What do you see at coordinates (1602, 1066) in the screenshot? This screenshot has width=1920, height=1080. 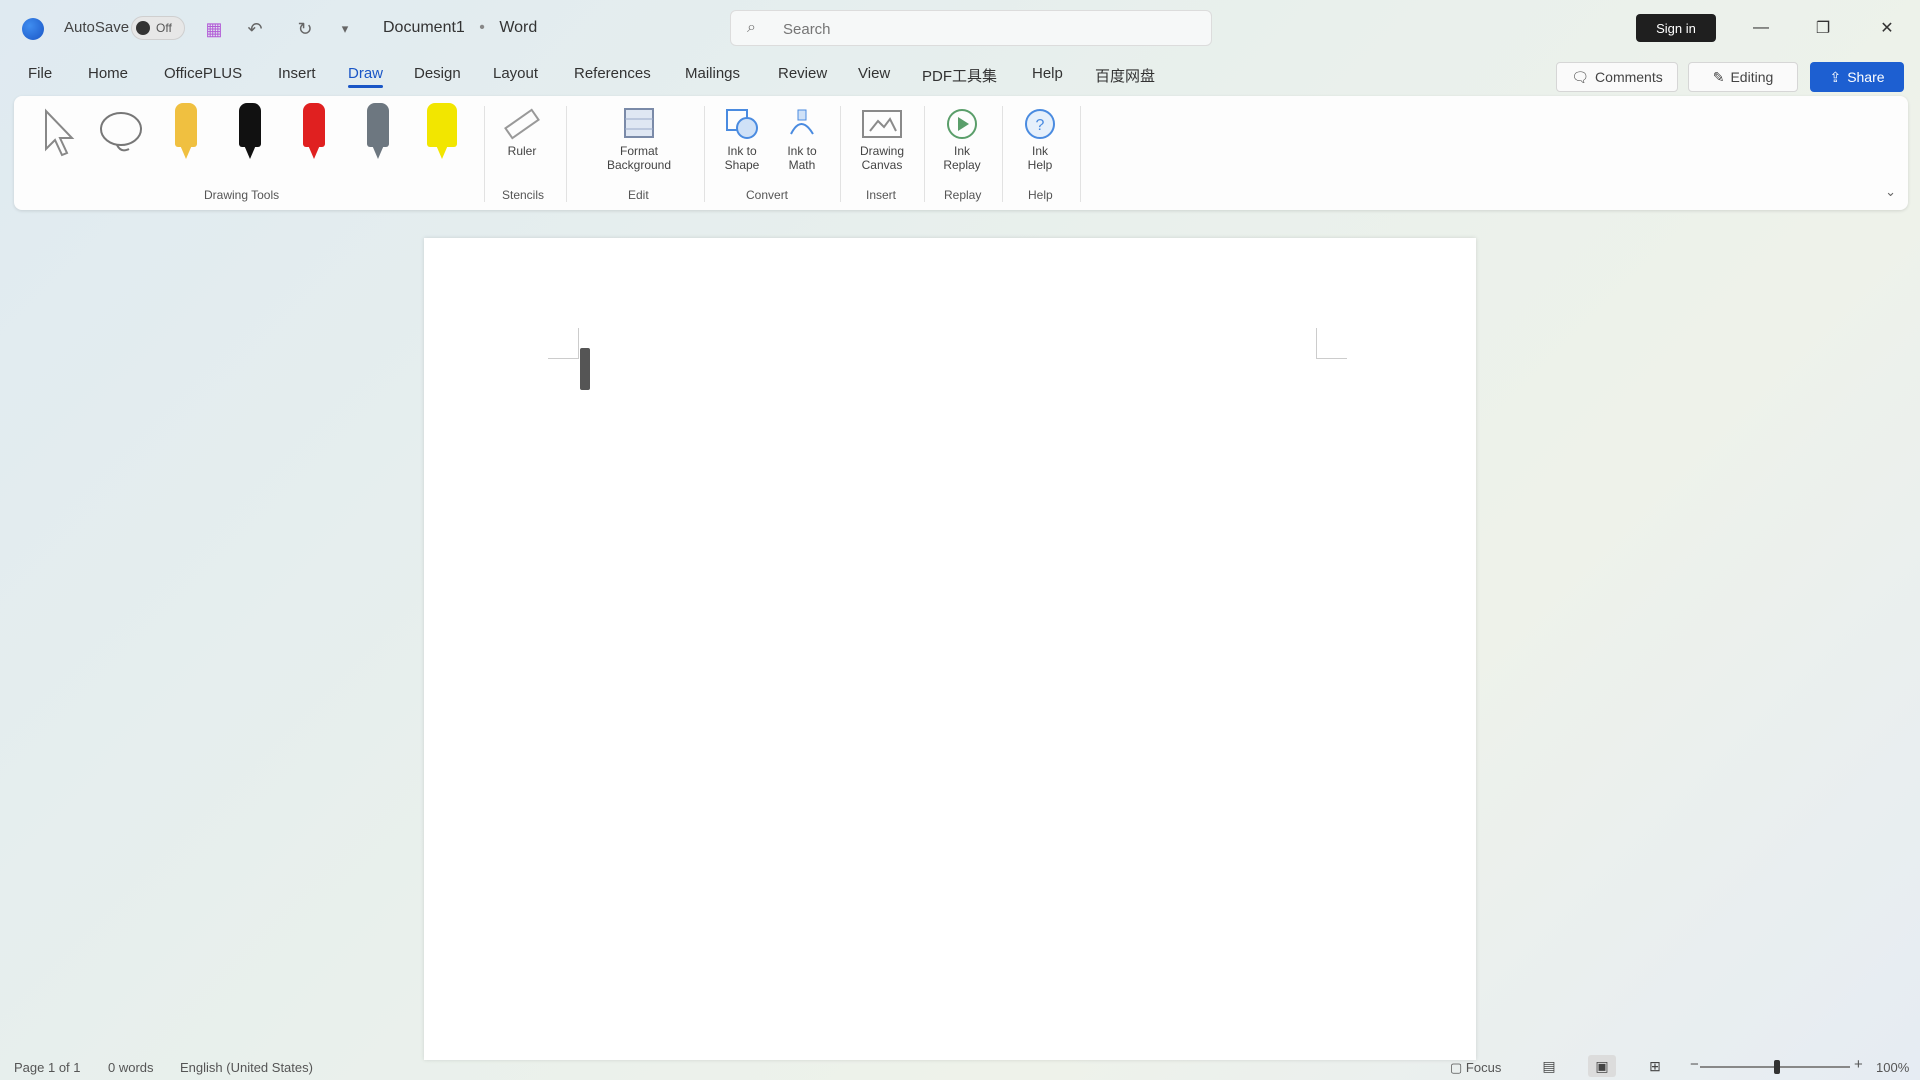 I see `print-layout-icon: ▣` at bounding box center [1602, 1066].